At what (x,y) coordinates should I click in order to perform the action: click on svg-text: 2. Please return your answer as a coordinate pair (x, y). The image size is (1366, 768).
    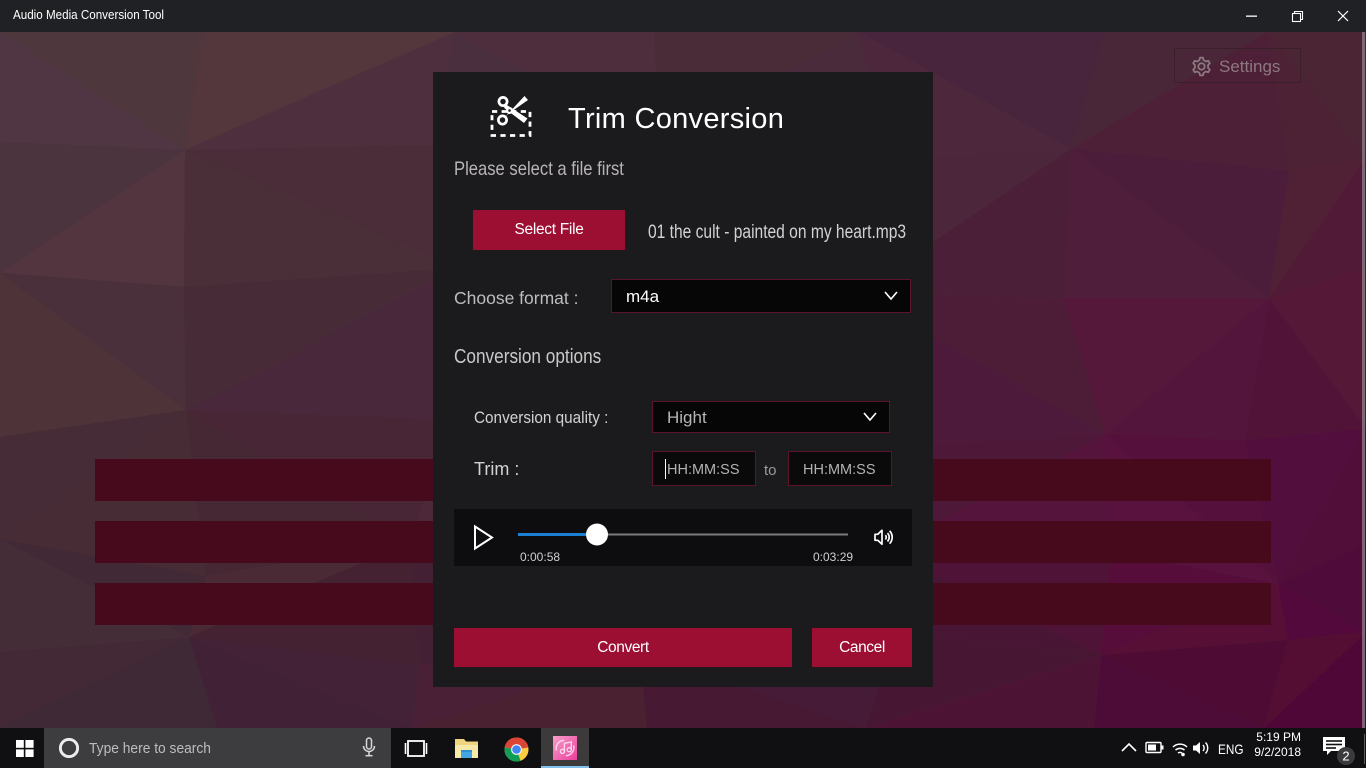
    Looking at the image, I should click on (1345, 756).